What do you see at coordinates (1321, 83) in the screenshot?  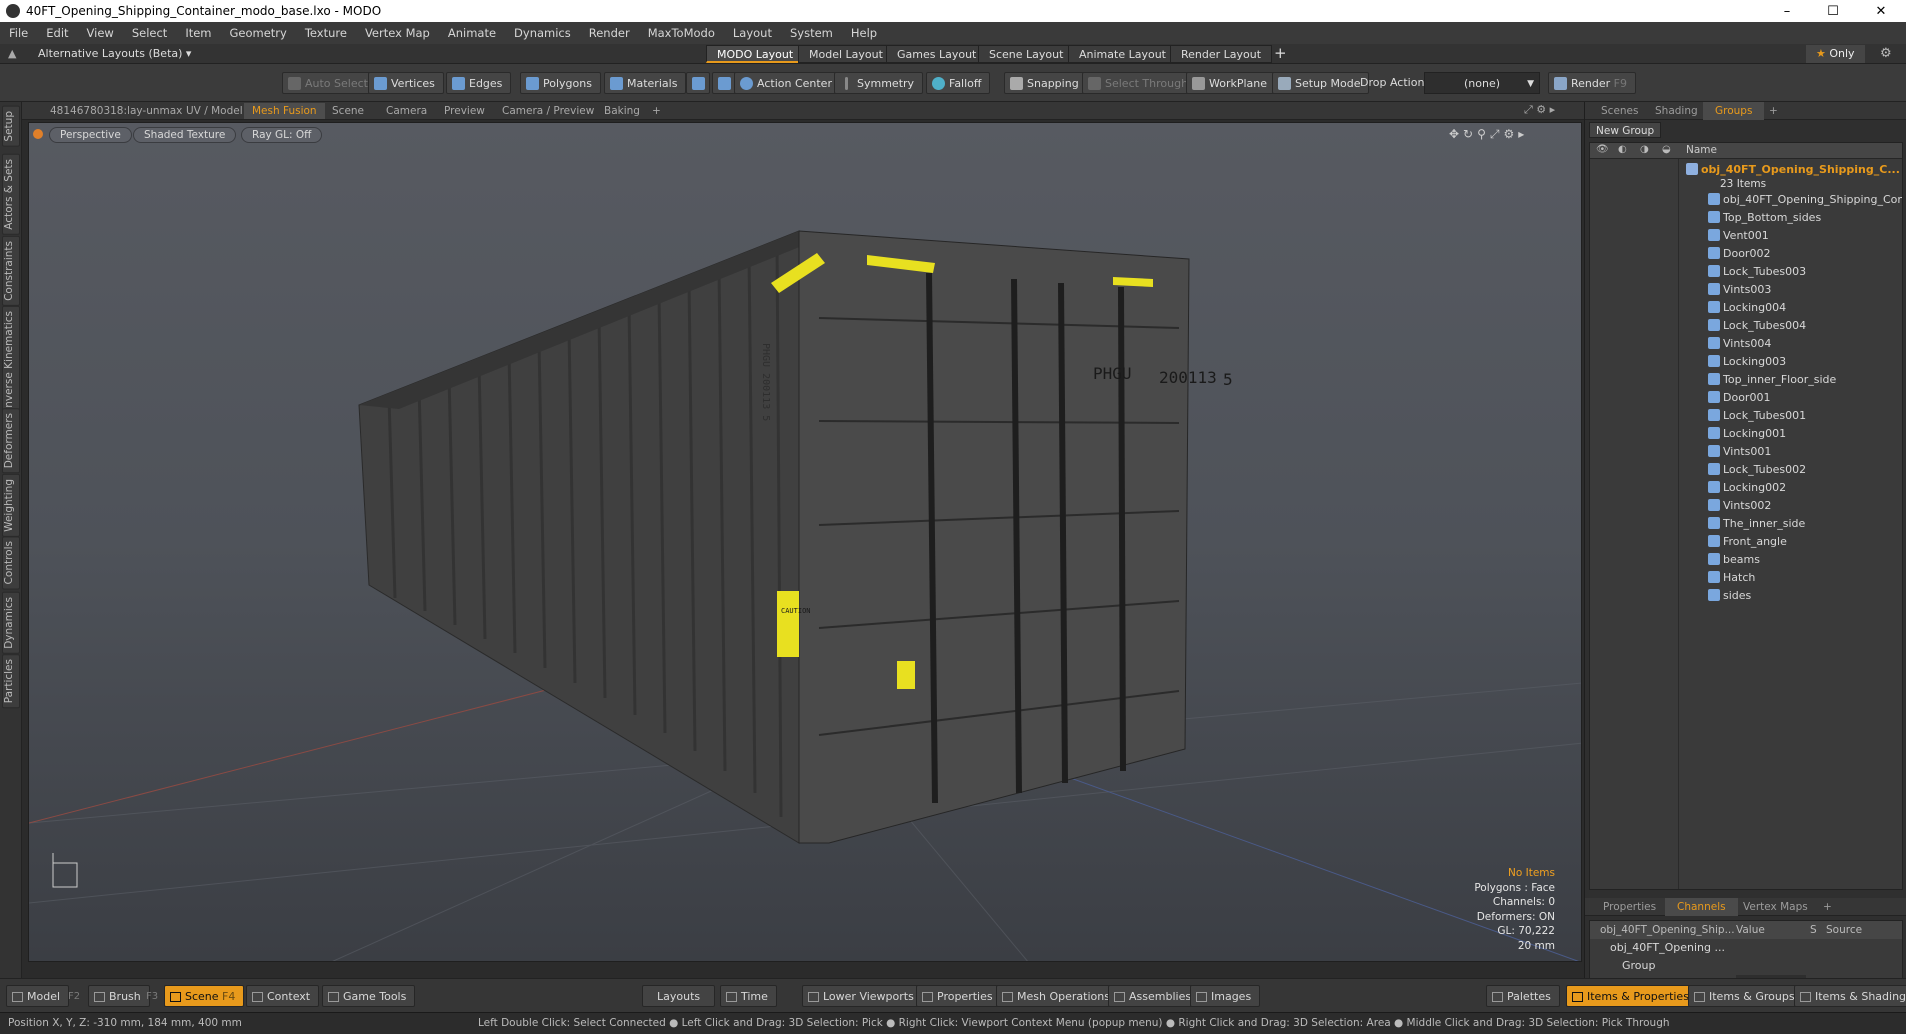 I see `setup-mode-button: Setup Mode` at bounding box center [1321, 83].